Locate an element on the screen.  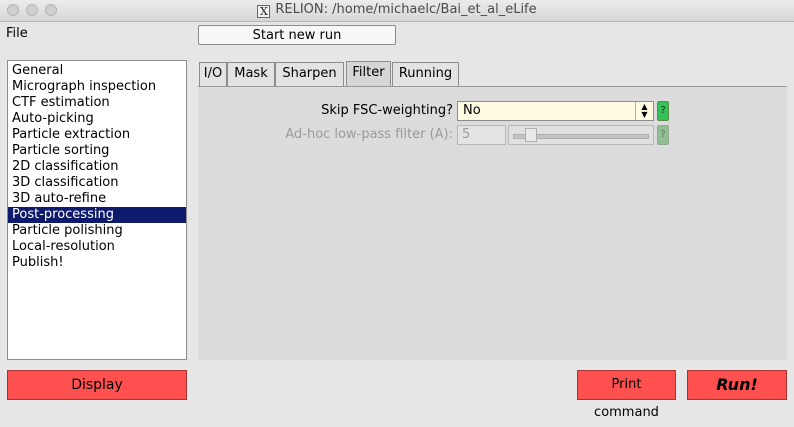
skip-fsc-help-button: ? is located at coordinates (663, 111).